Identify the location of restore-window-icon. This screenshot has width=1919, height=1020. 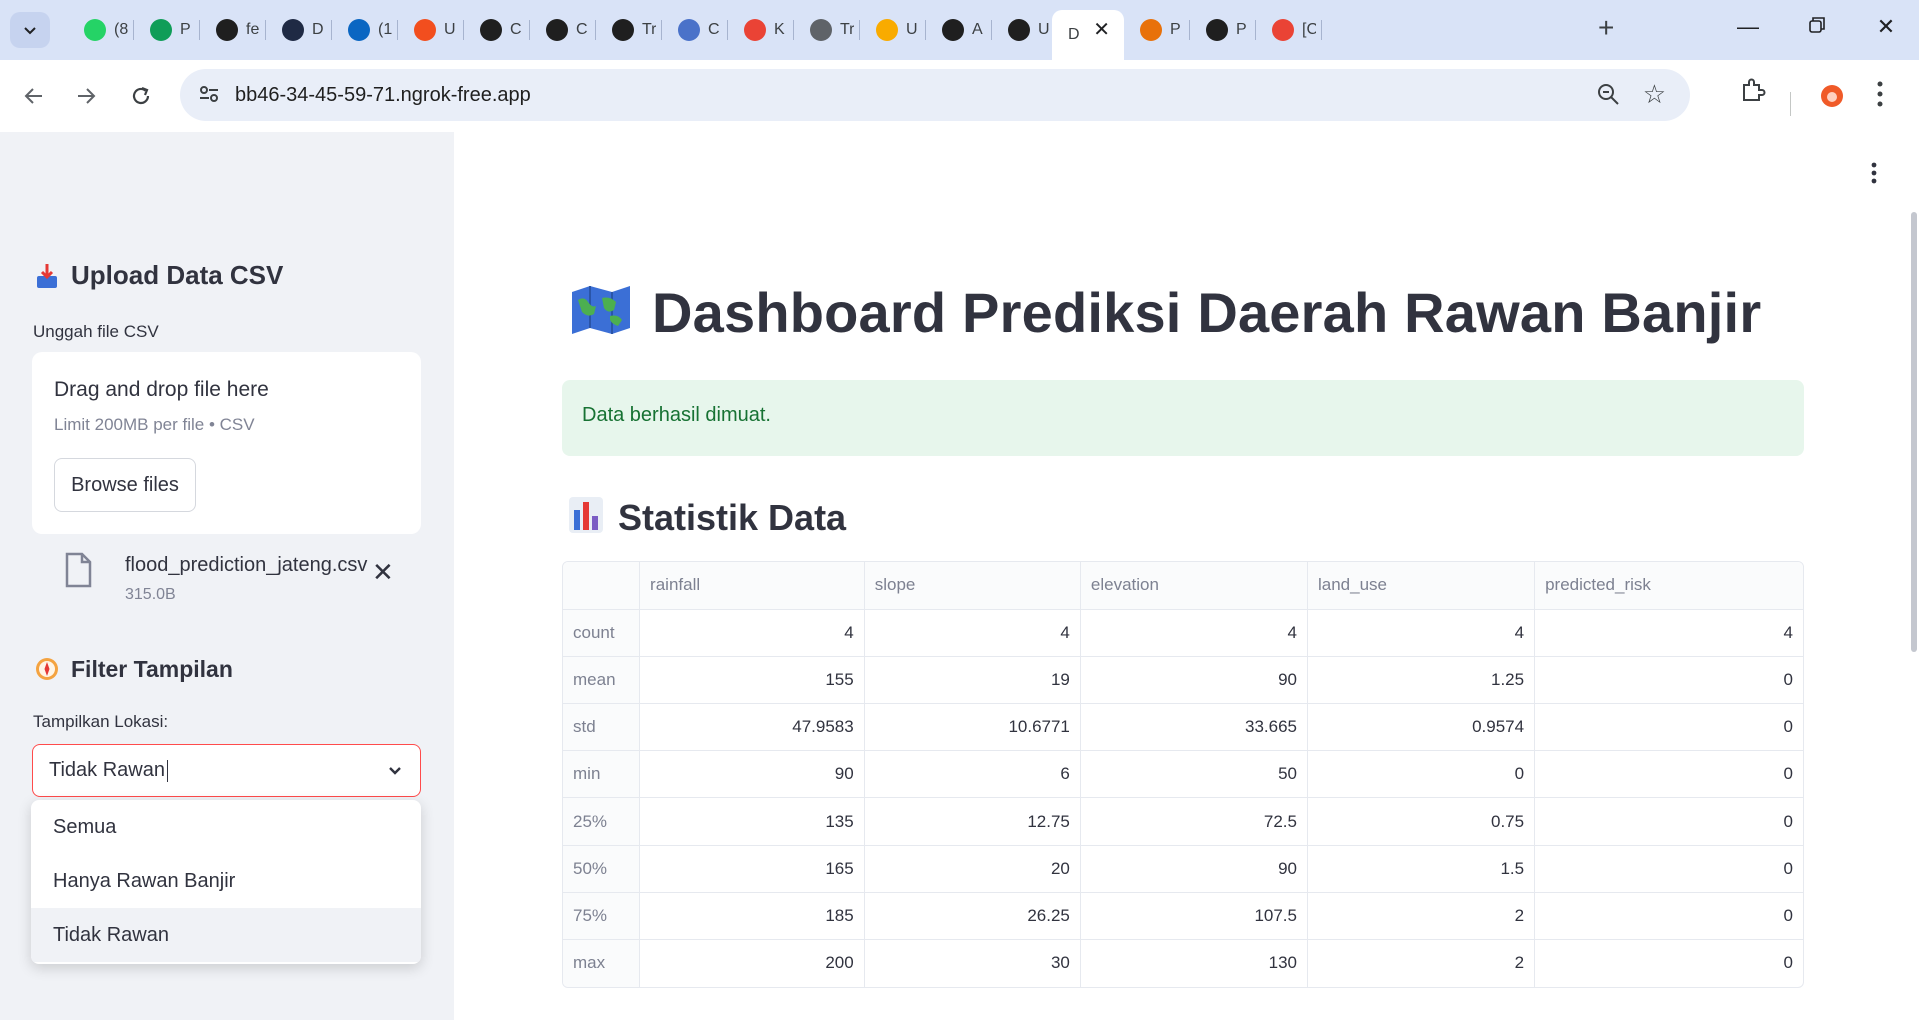
(1817, 27).